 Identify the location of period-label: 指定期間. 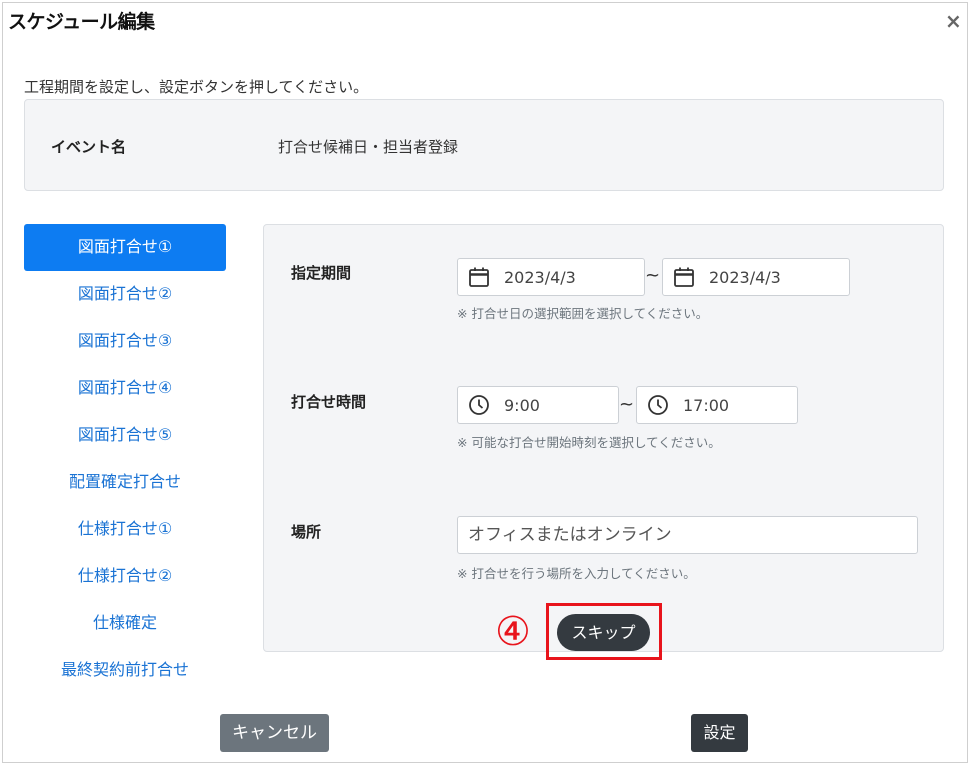
(321, 273).